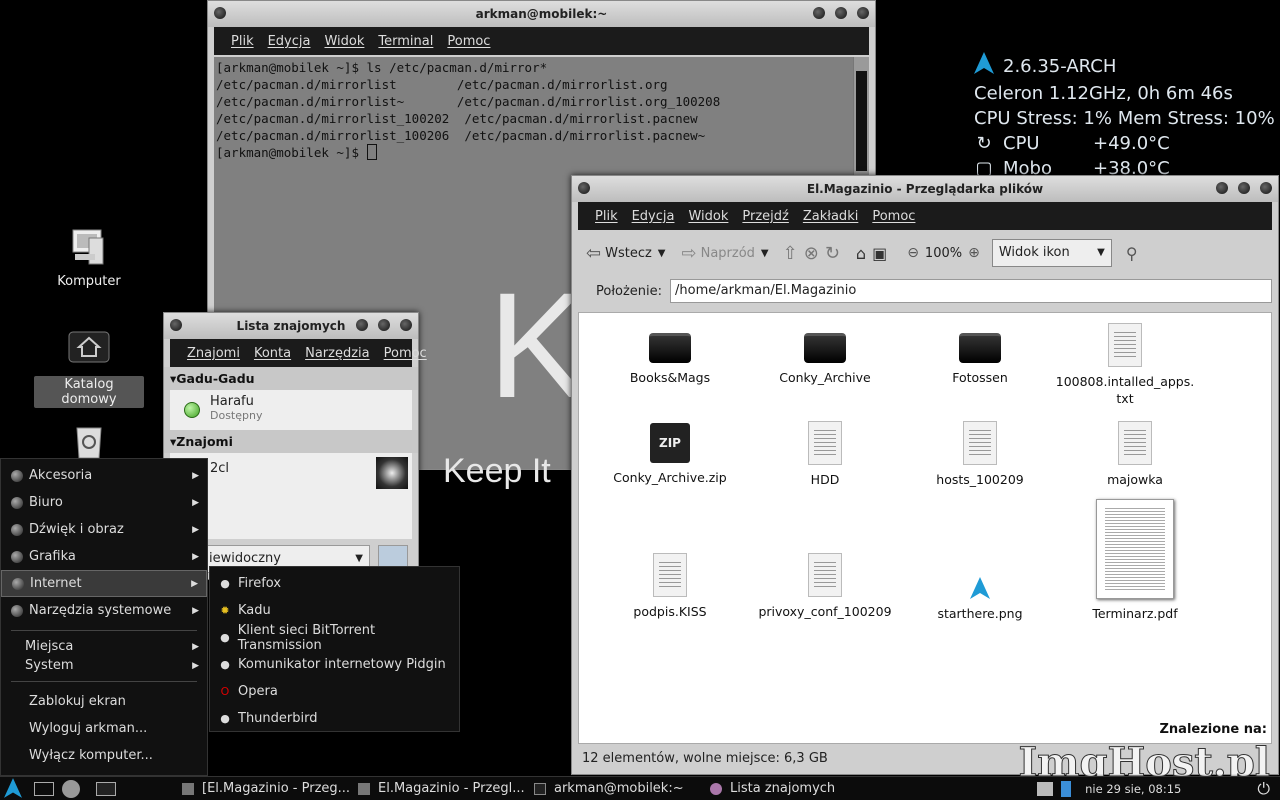  I want to click on file-item: Terminarz.pdf, so click(1135, 560).